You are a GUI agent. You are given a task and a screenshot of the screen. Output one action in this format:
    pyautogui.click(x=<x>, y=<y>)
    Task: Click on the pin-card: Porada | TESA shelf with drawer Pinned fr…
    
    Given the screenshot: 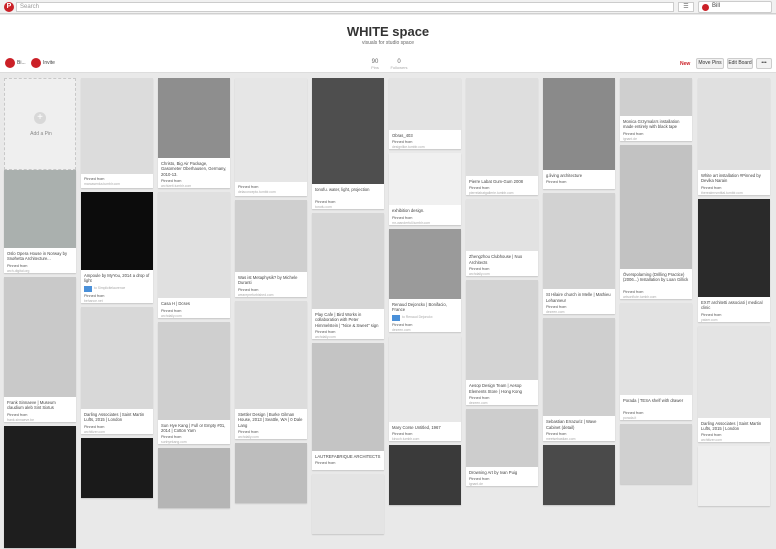 What is the action you would take?
    pyautogui.click(x=656, y=361)
    